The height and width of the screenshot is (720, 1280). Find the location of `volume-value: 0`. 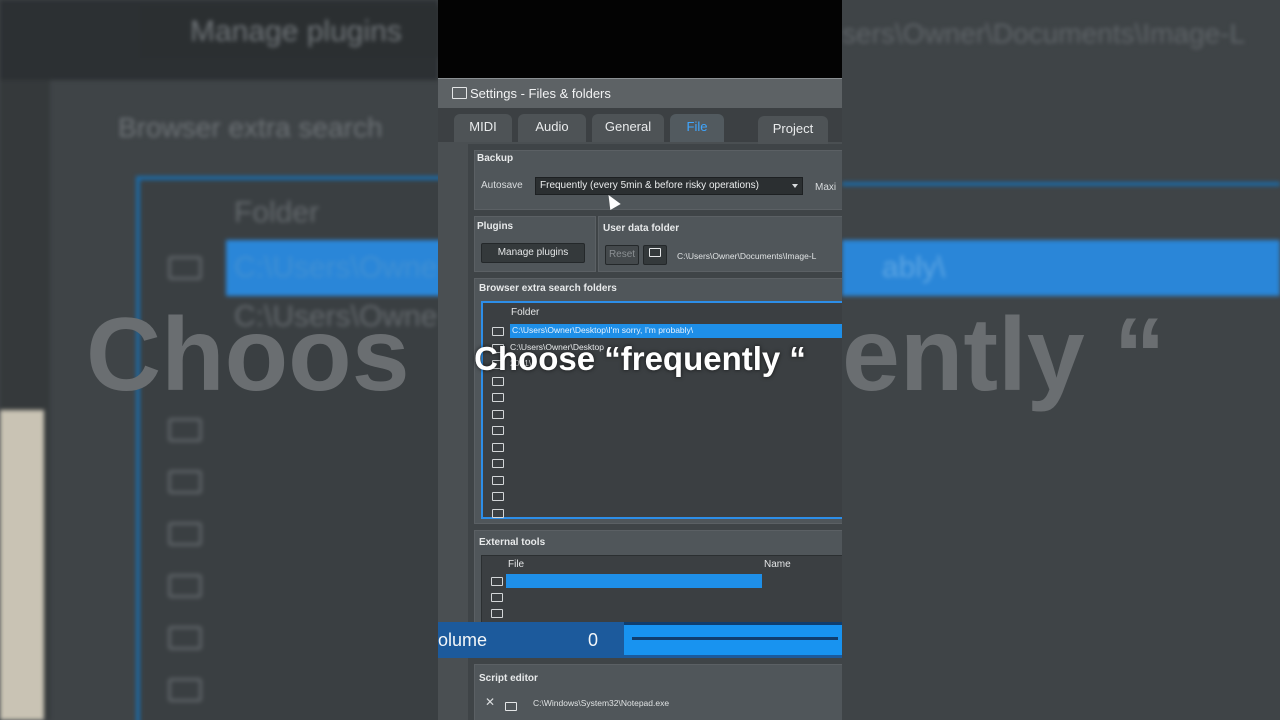

volume-value: 0 is located at coordinates (593, 640).